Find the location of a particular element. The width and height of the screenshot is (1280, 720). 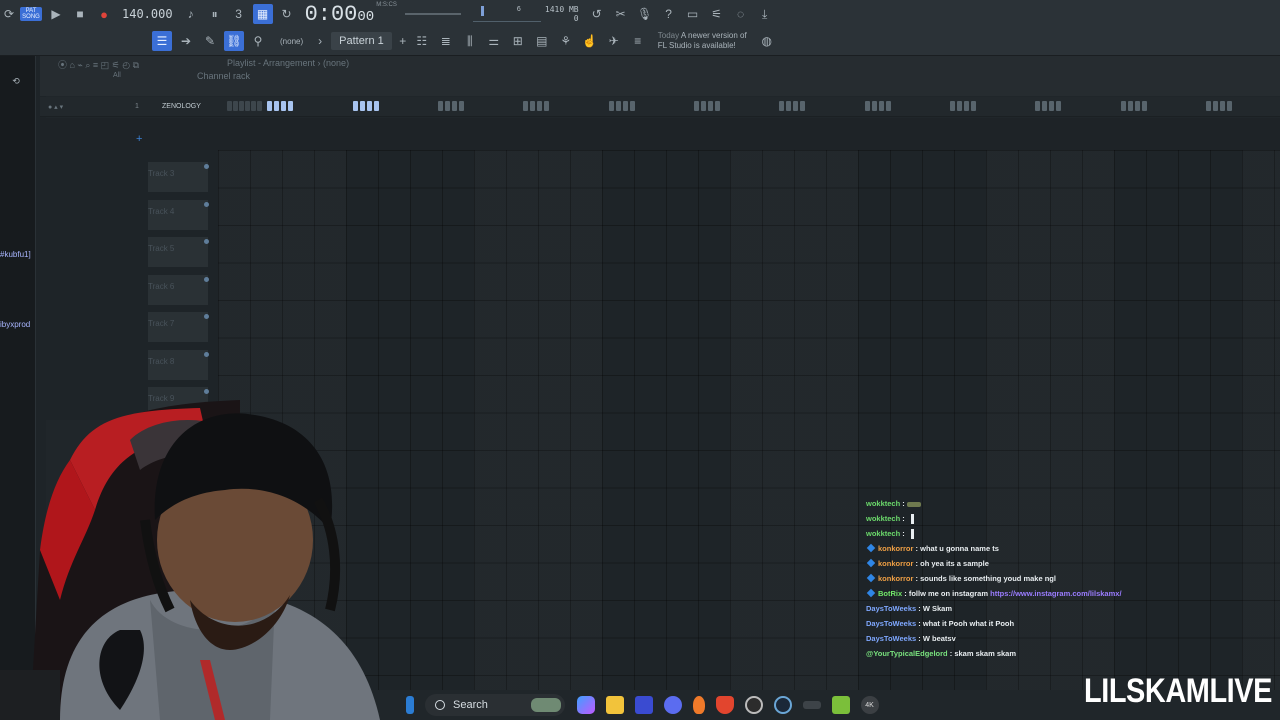

app-icon is located at coordinates (811, 705).